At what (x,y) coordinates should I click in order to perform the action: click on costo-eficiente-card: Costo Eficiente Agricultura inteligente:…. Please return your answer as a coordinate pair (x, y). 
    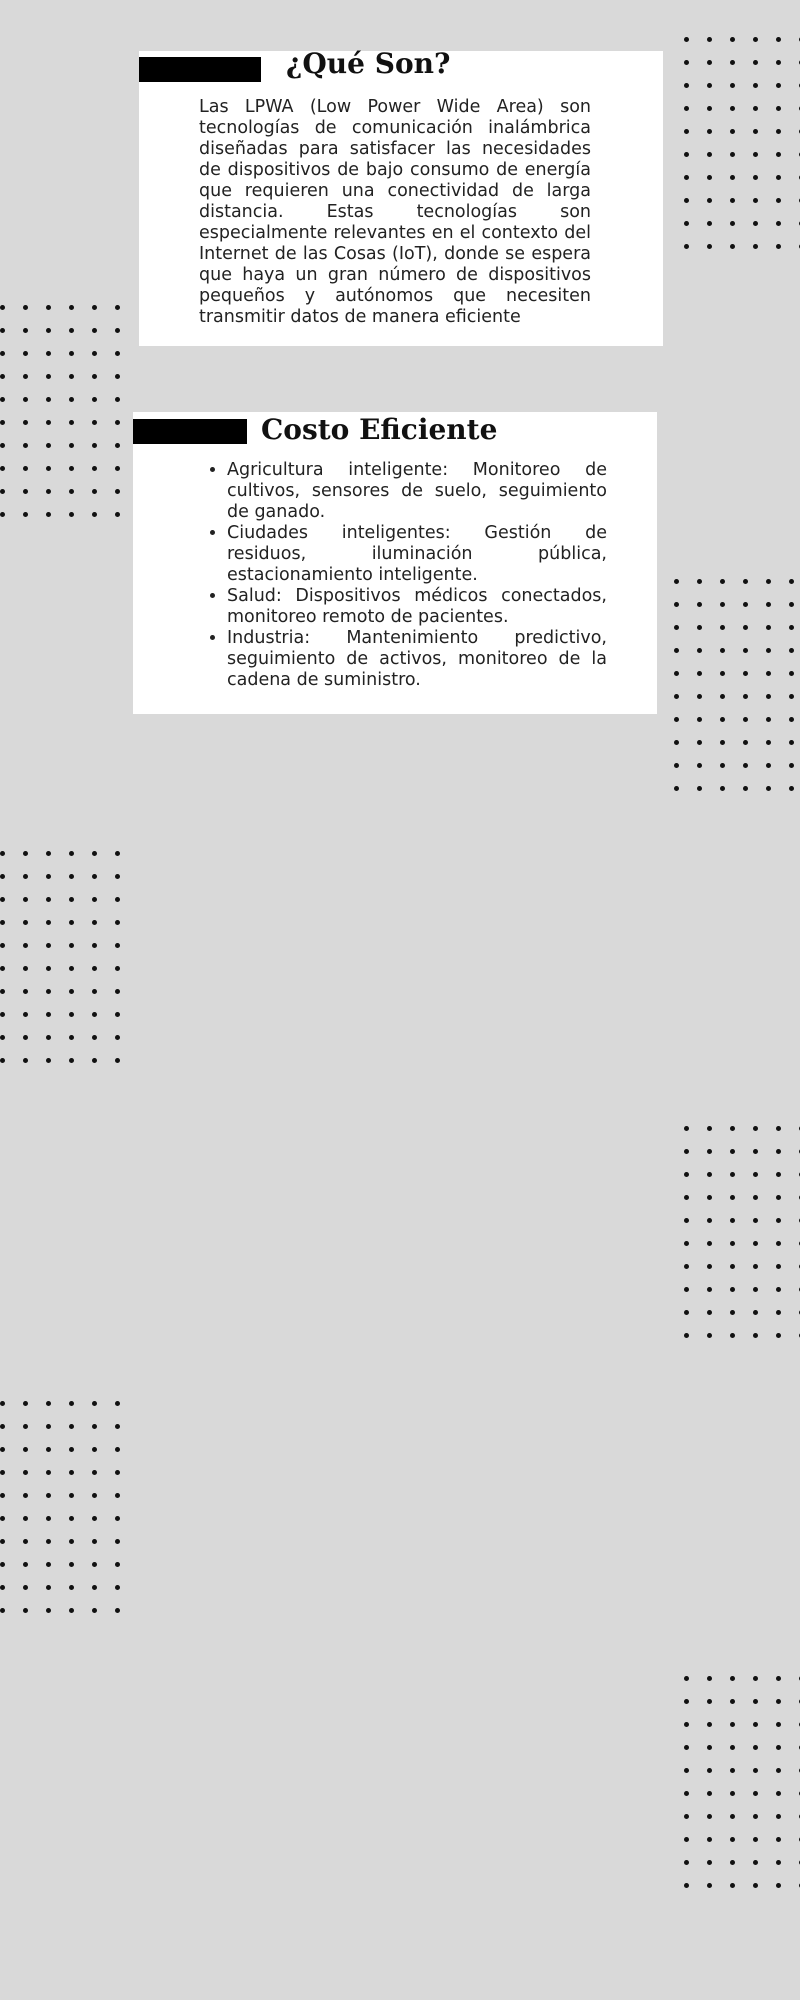
    Looking at the image, I should click on (395, 563).